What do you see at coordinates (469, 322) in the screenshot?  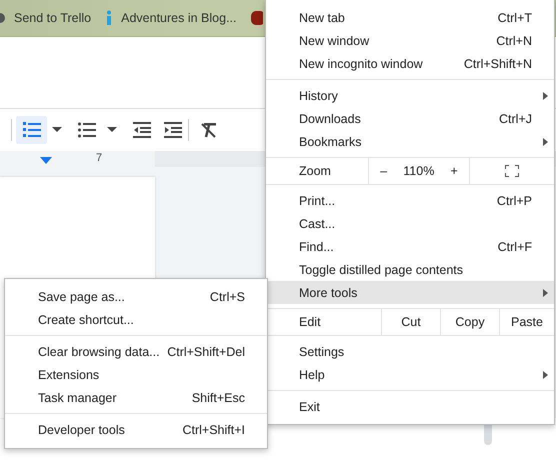 I see `edit-action-button: Copy` at bounding box center [469, 322].